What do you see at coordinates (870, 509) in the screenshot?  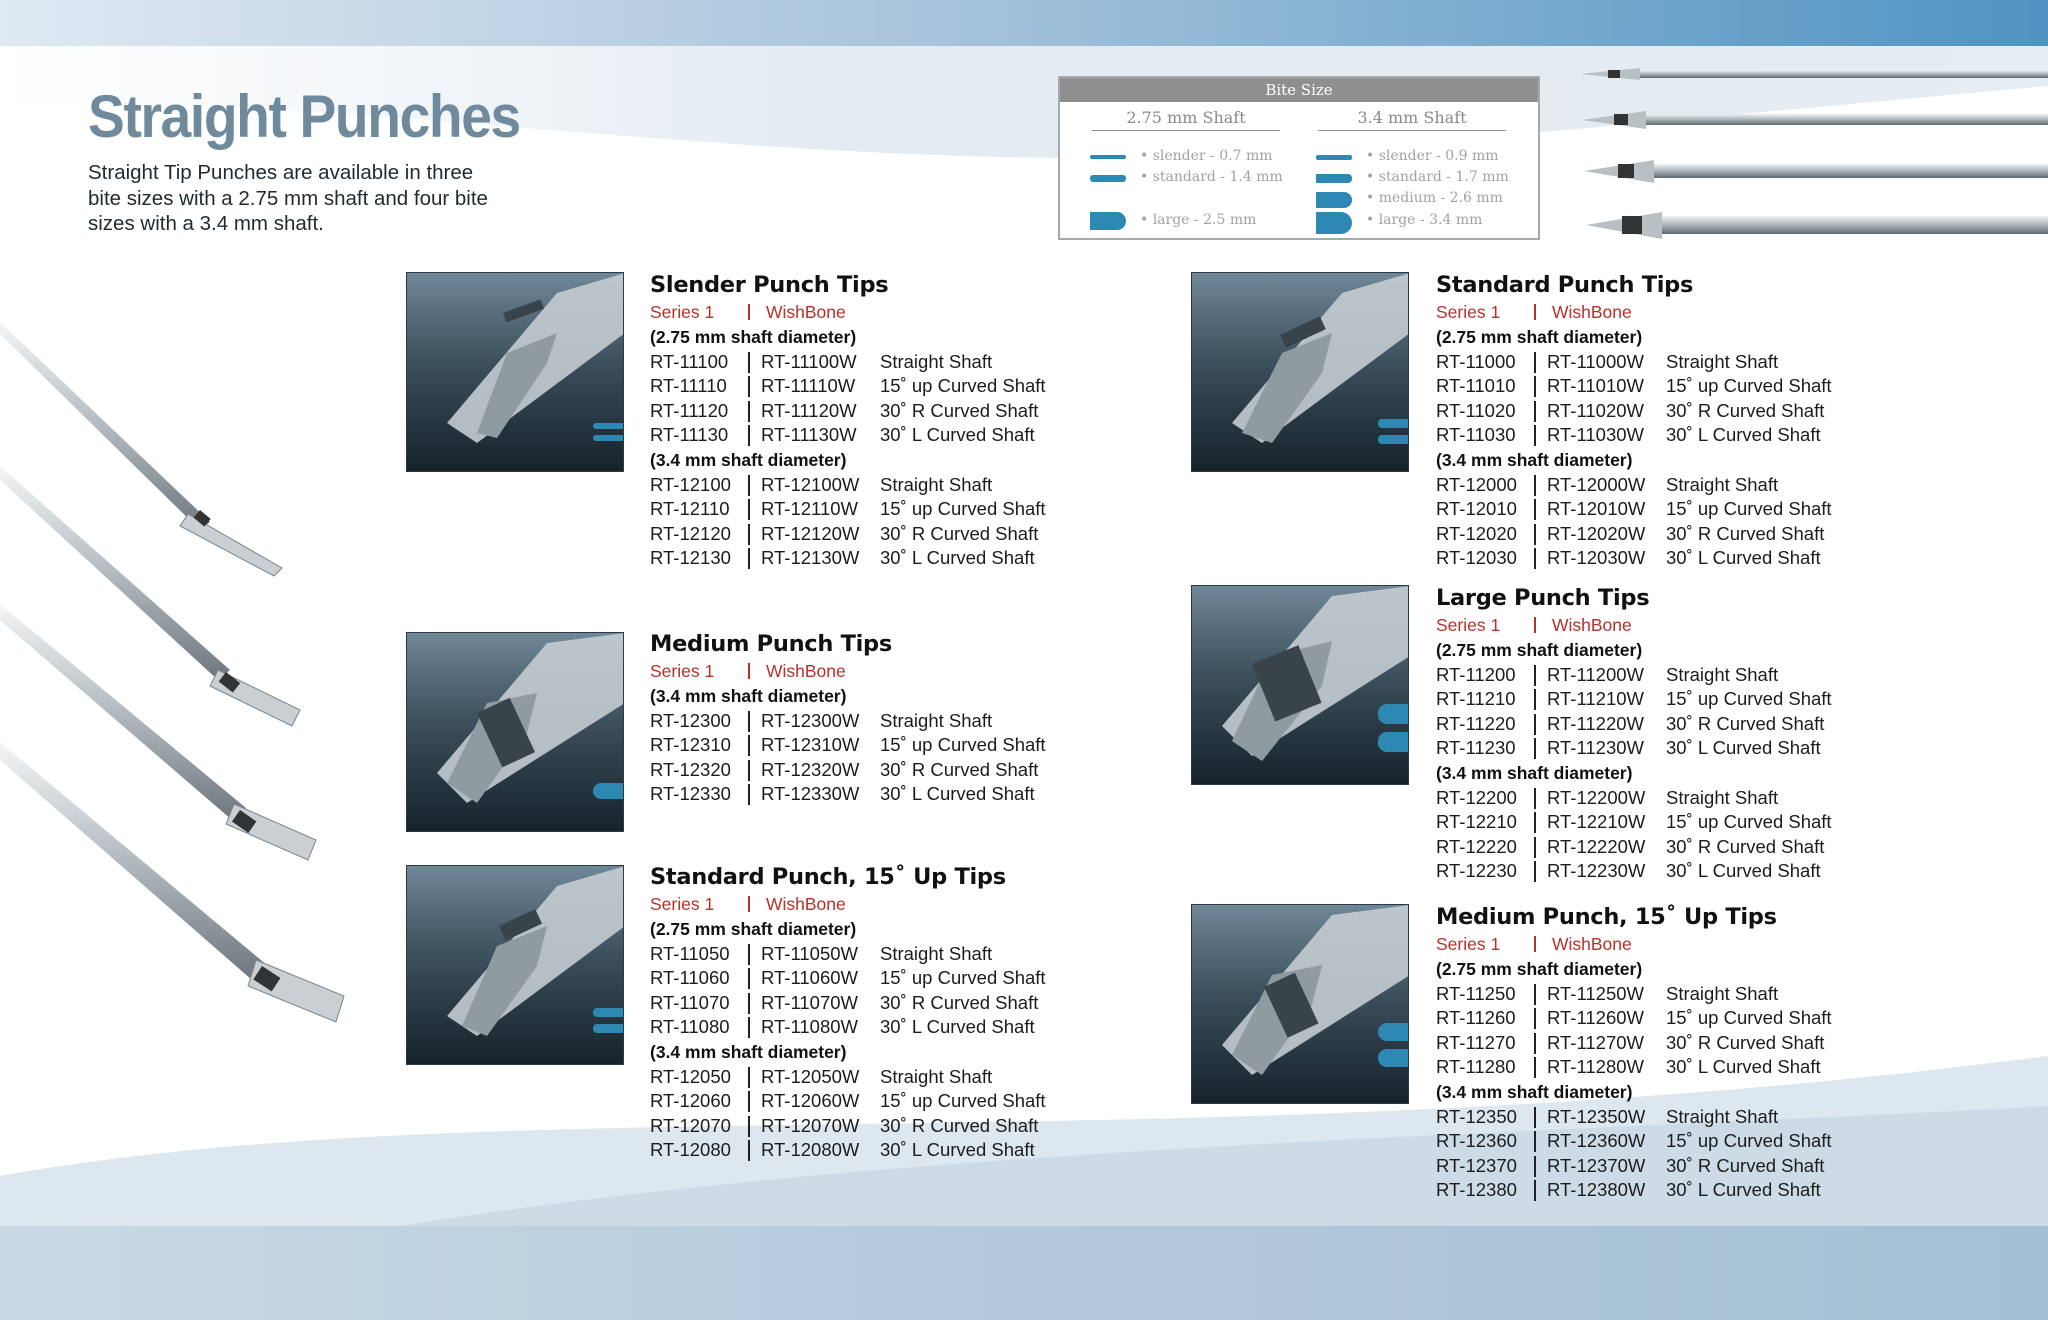 I see `part-row: RT-12110 RT-12110W 15˚ up Curved Shaft` at bounding box center [870, 509].